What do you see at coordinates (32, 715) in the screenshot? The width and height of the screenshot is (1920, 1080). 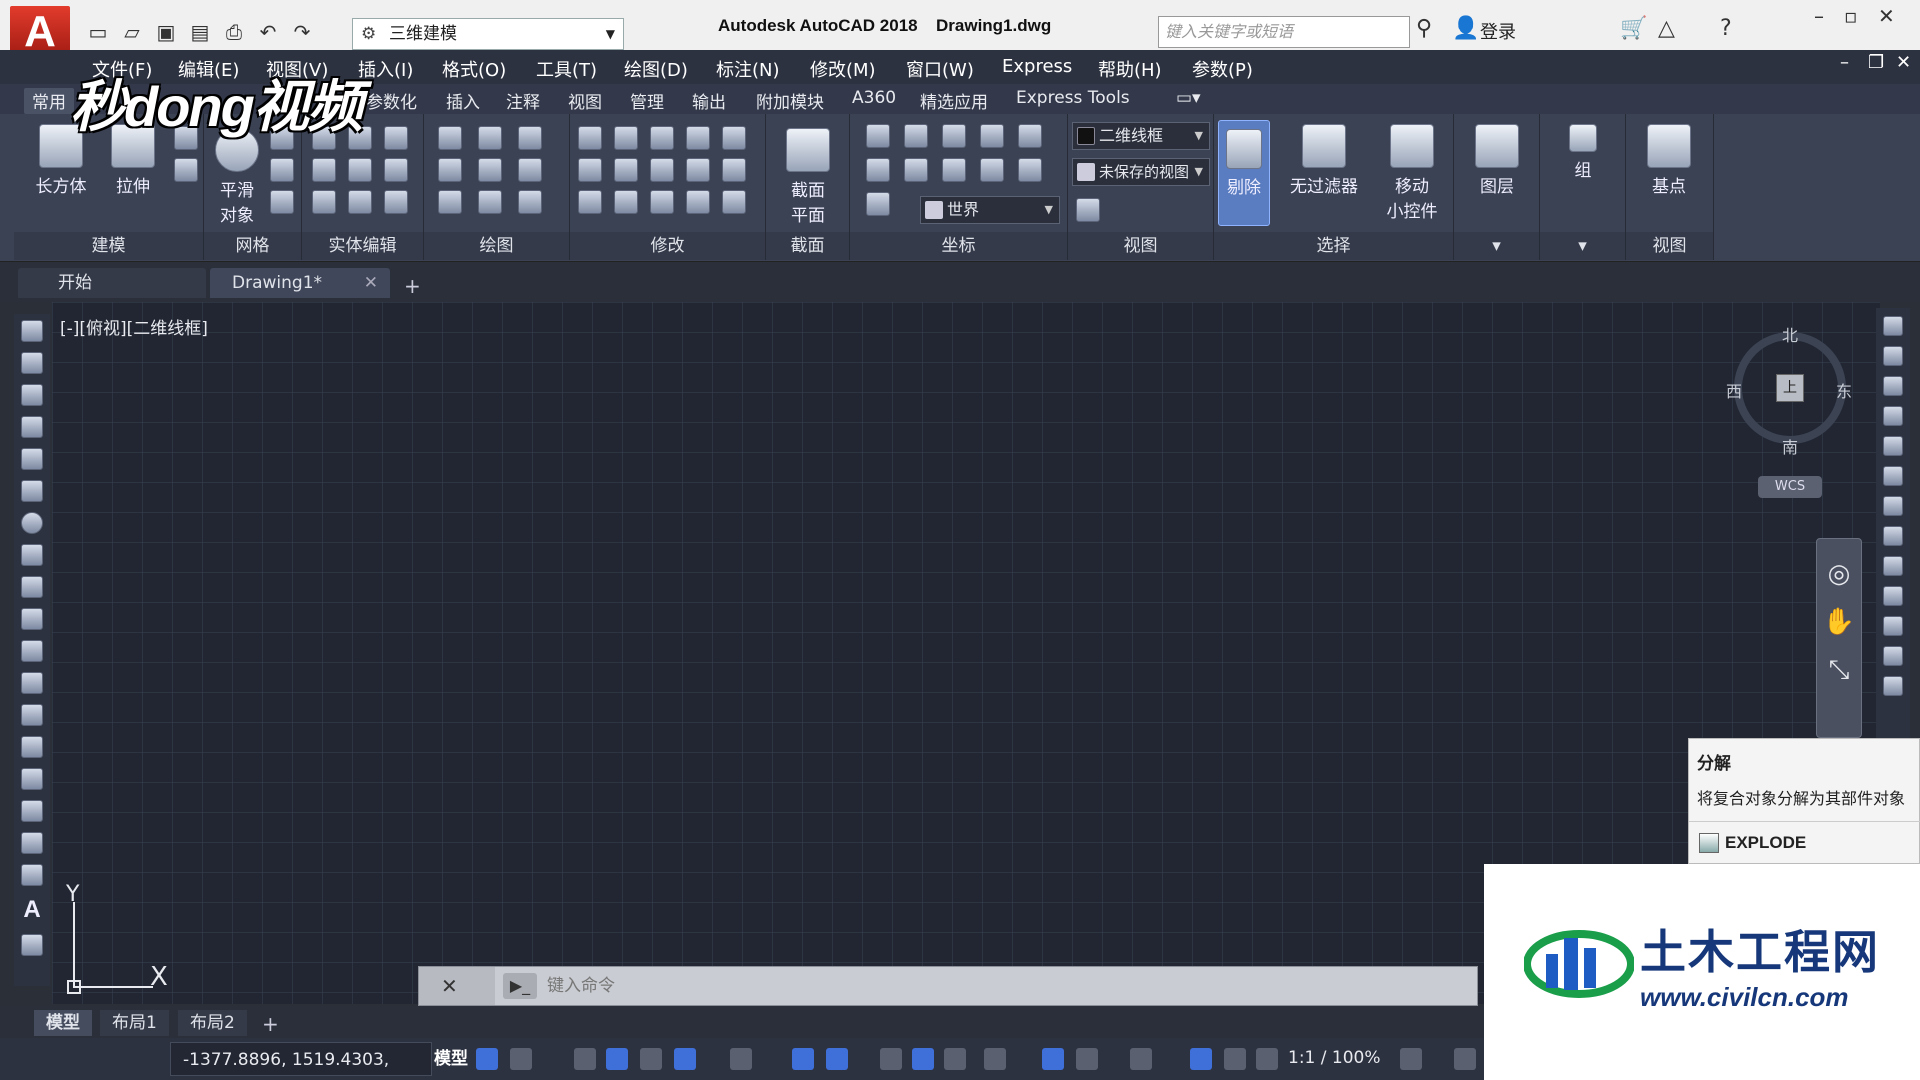 I see `make-block-icon` at bounding box center [32, 715].